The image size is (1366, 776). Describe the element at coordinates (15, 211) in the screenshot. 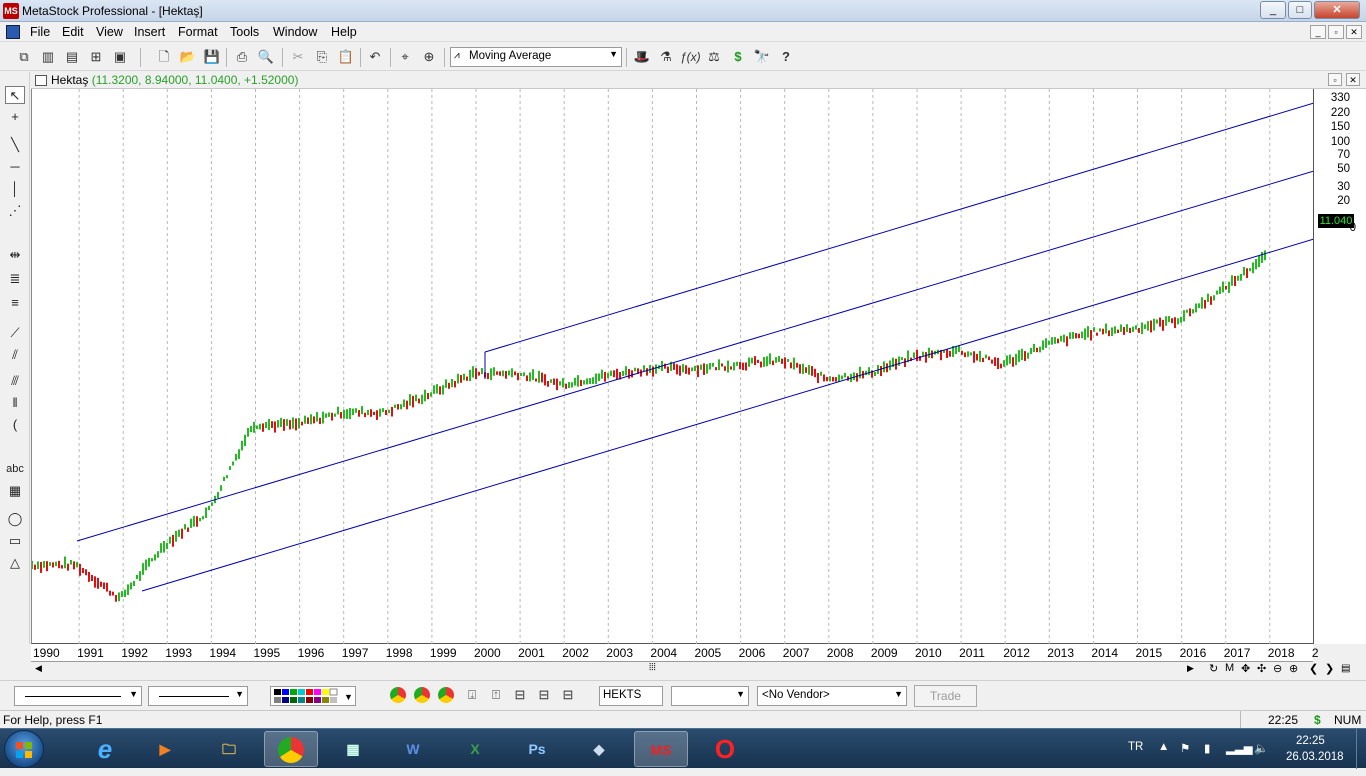

I see `fan-icon: ⋰` at that location.